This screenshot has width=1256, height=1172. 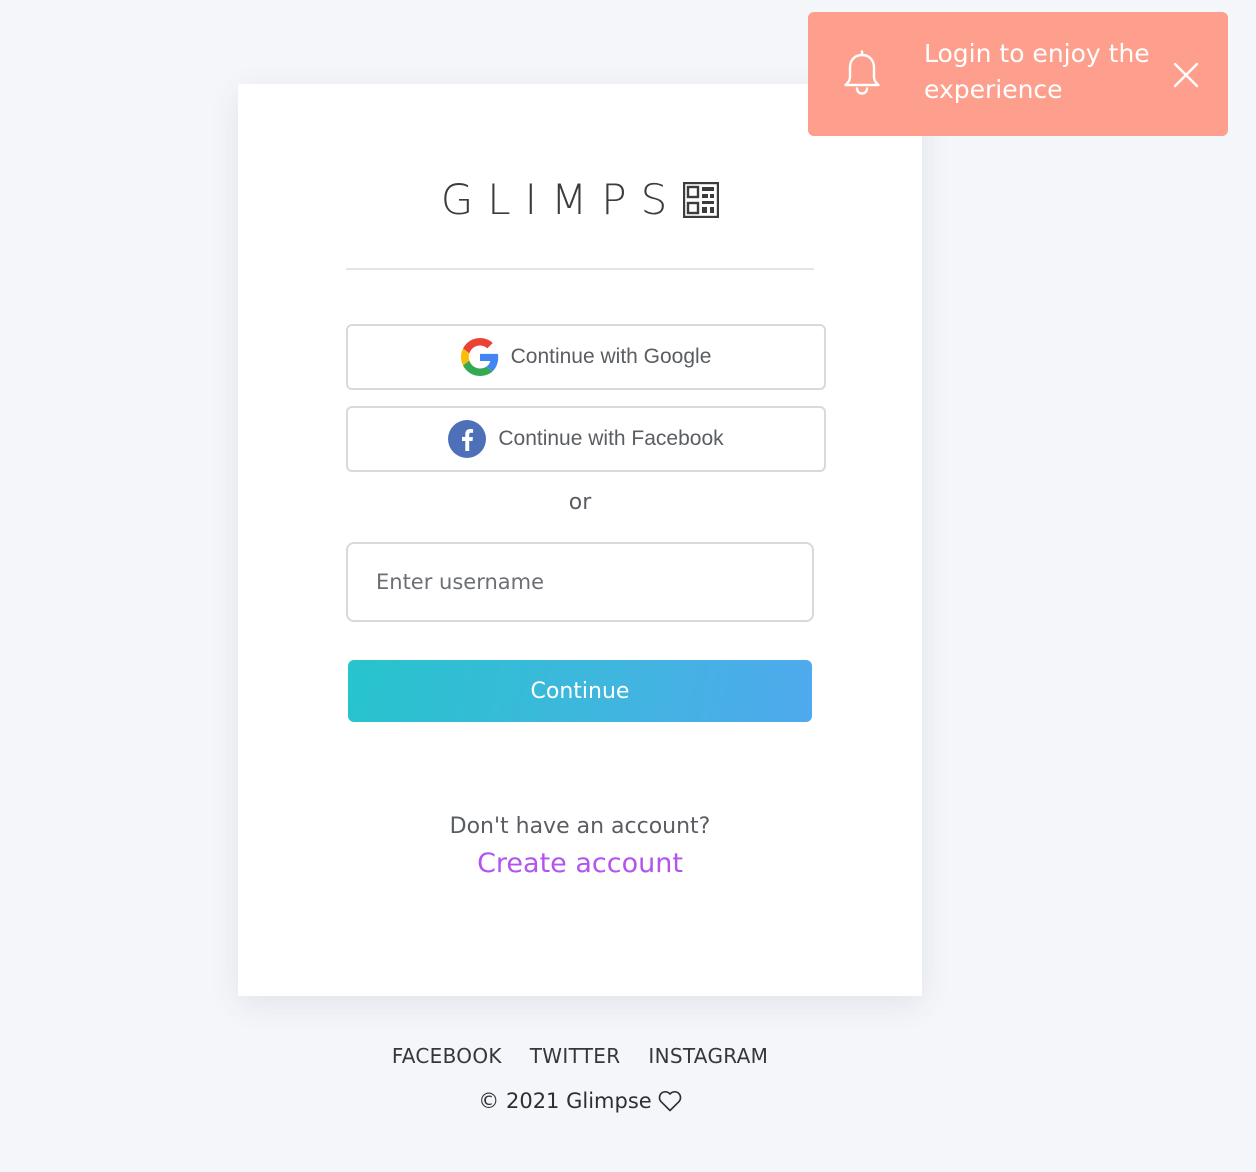 I want to click on continue-with-google-button: Continue with Google, so click(x=586, y=357).